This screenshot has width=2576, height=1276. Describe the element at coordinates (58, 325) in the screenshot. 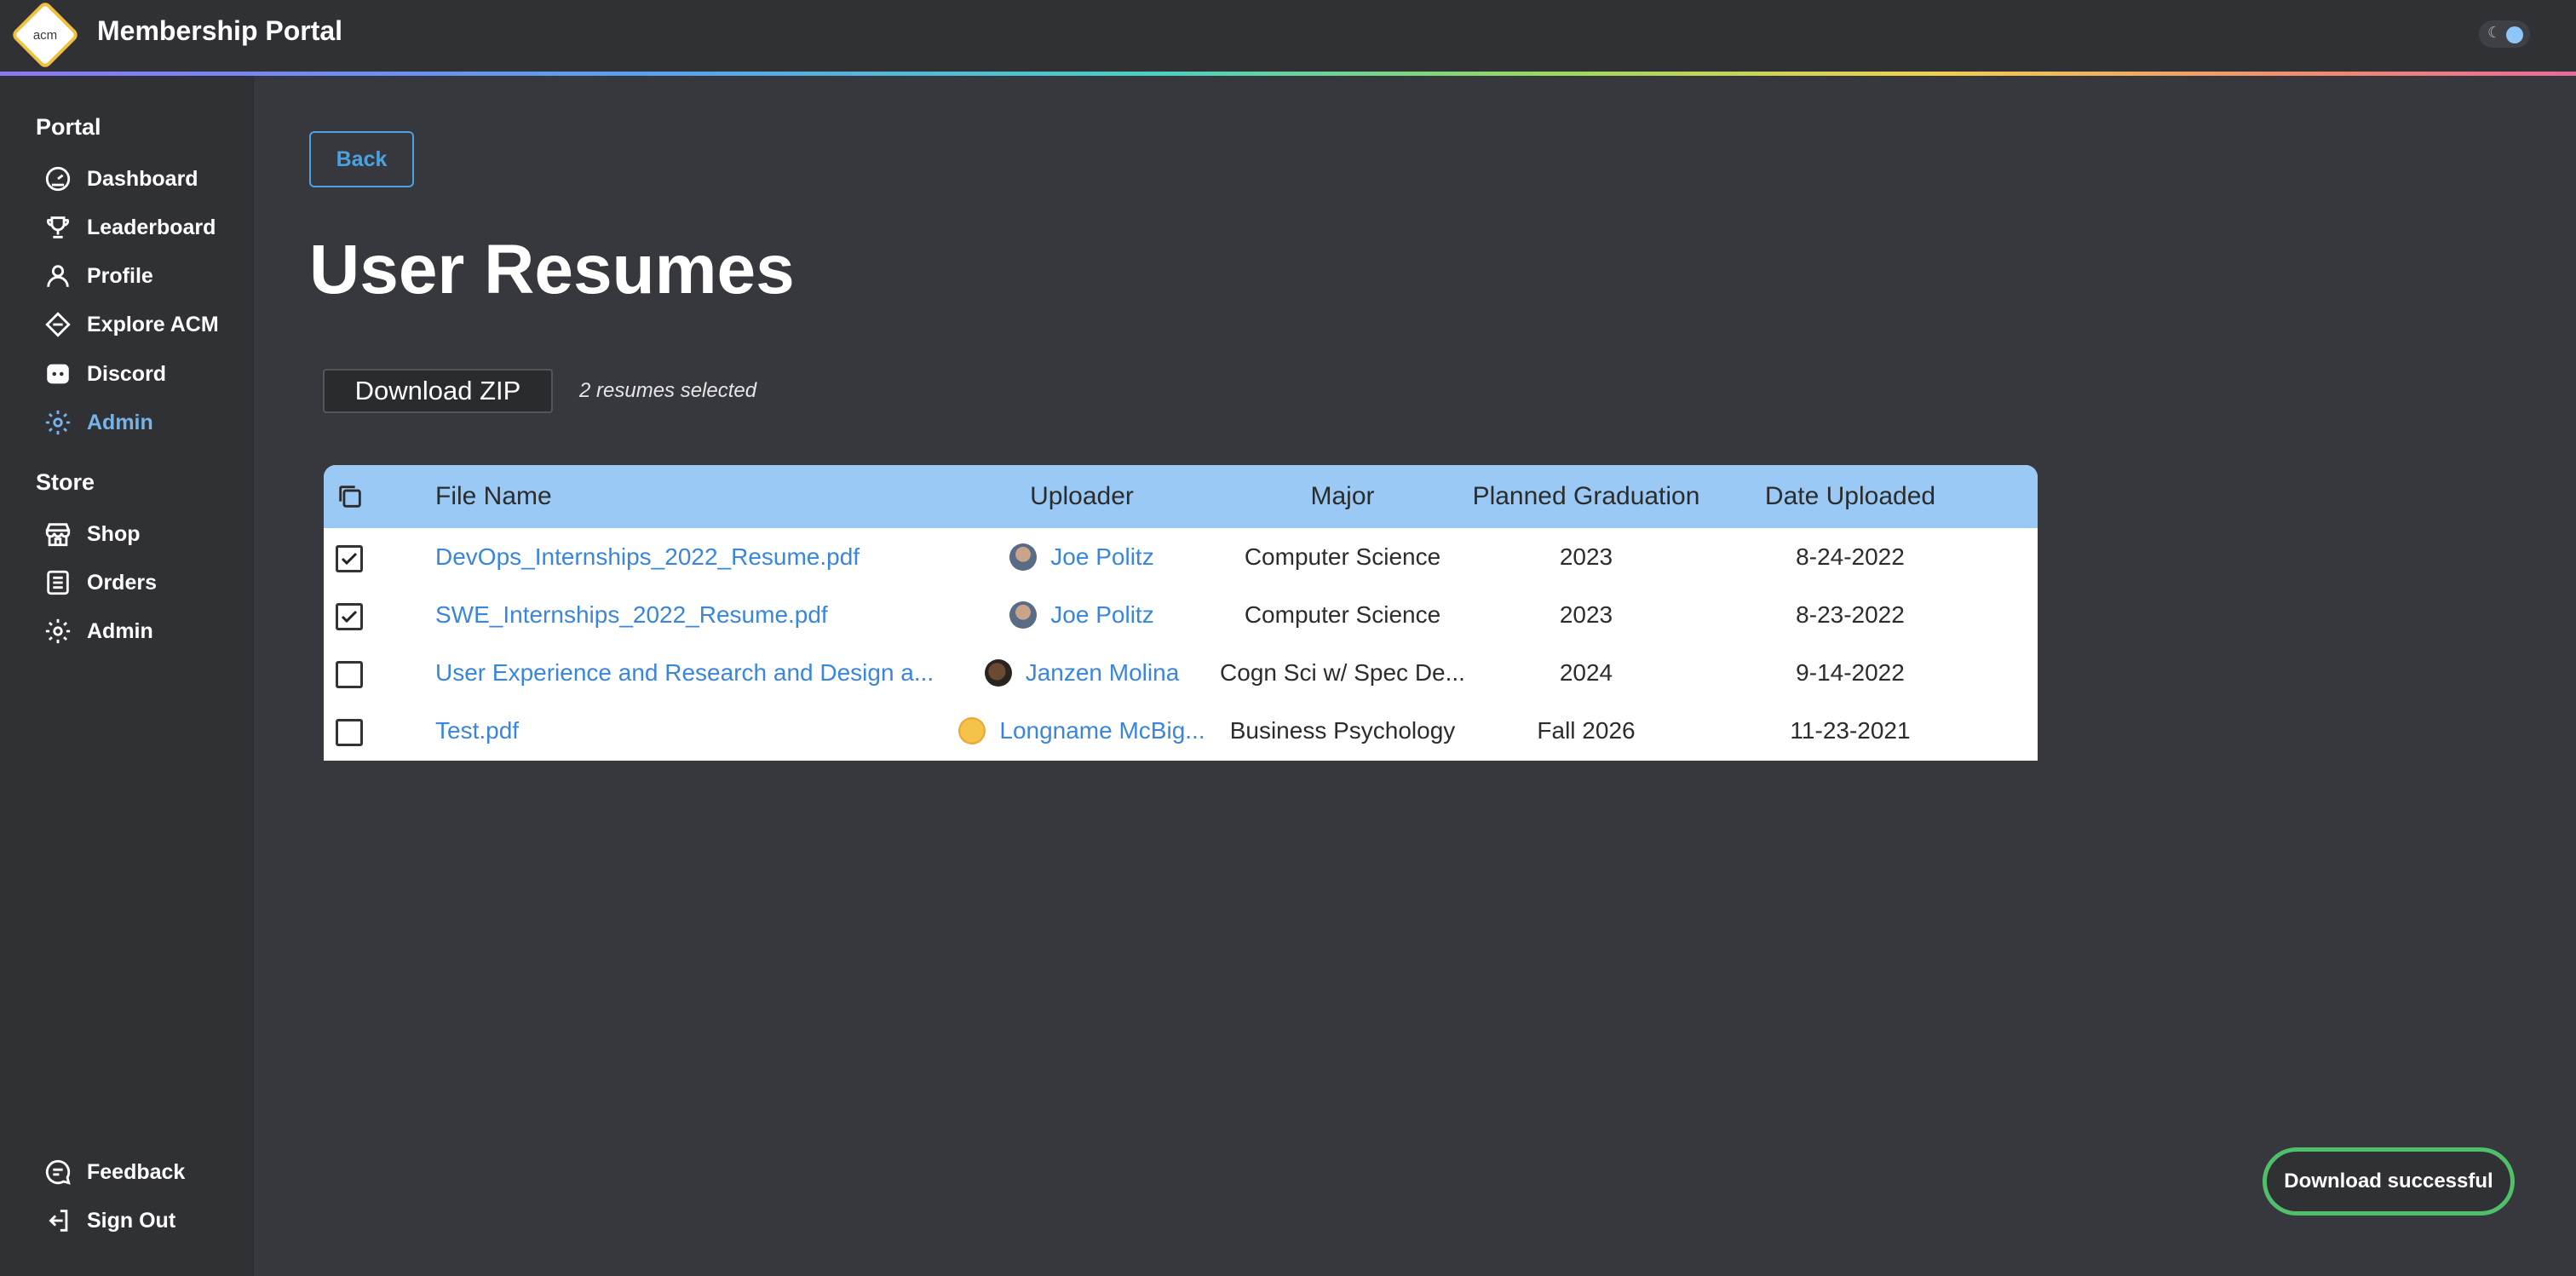

I see `diamond-icon` at that location.